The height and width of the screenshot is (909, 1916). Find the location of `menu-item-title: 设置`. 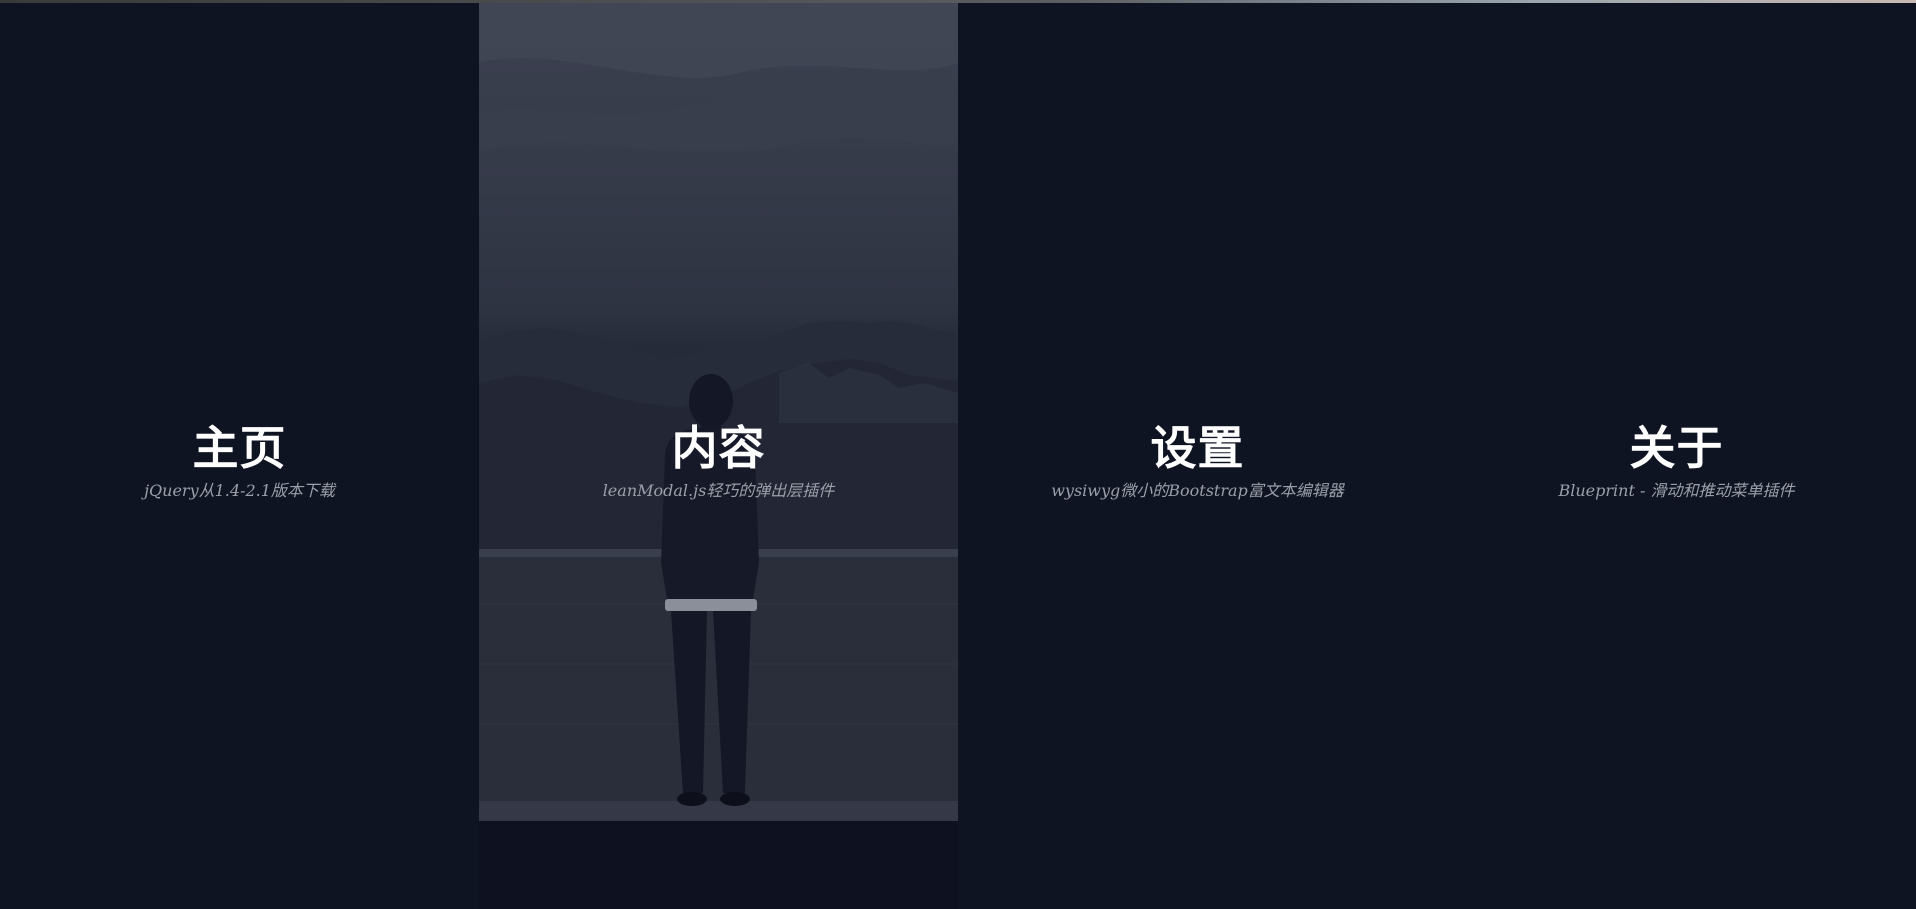

menu-item-title: 设置 is located at coordinates (1197, 448).